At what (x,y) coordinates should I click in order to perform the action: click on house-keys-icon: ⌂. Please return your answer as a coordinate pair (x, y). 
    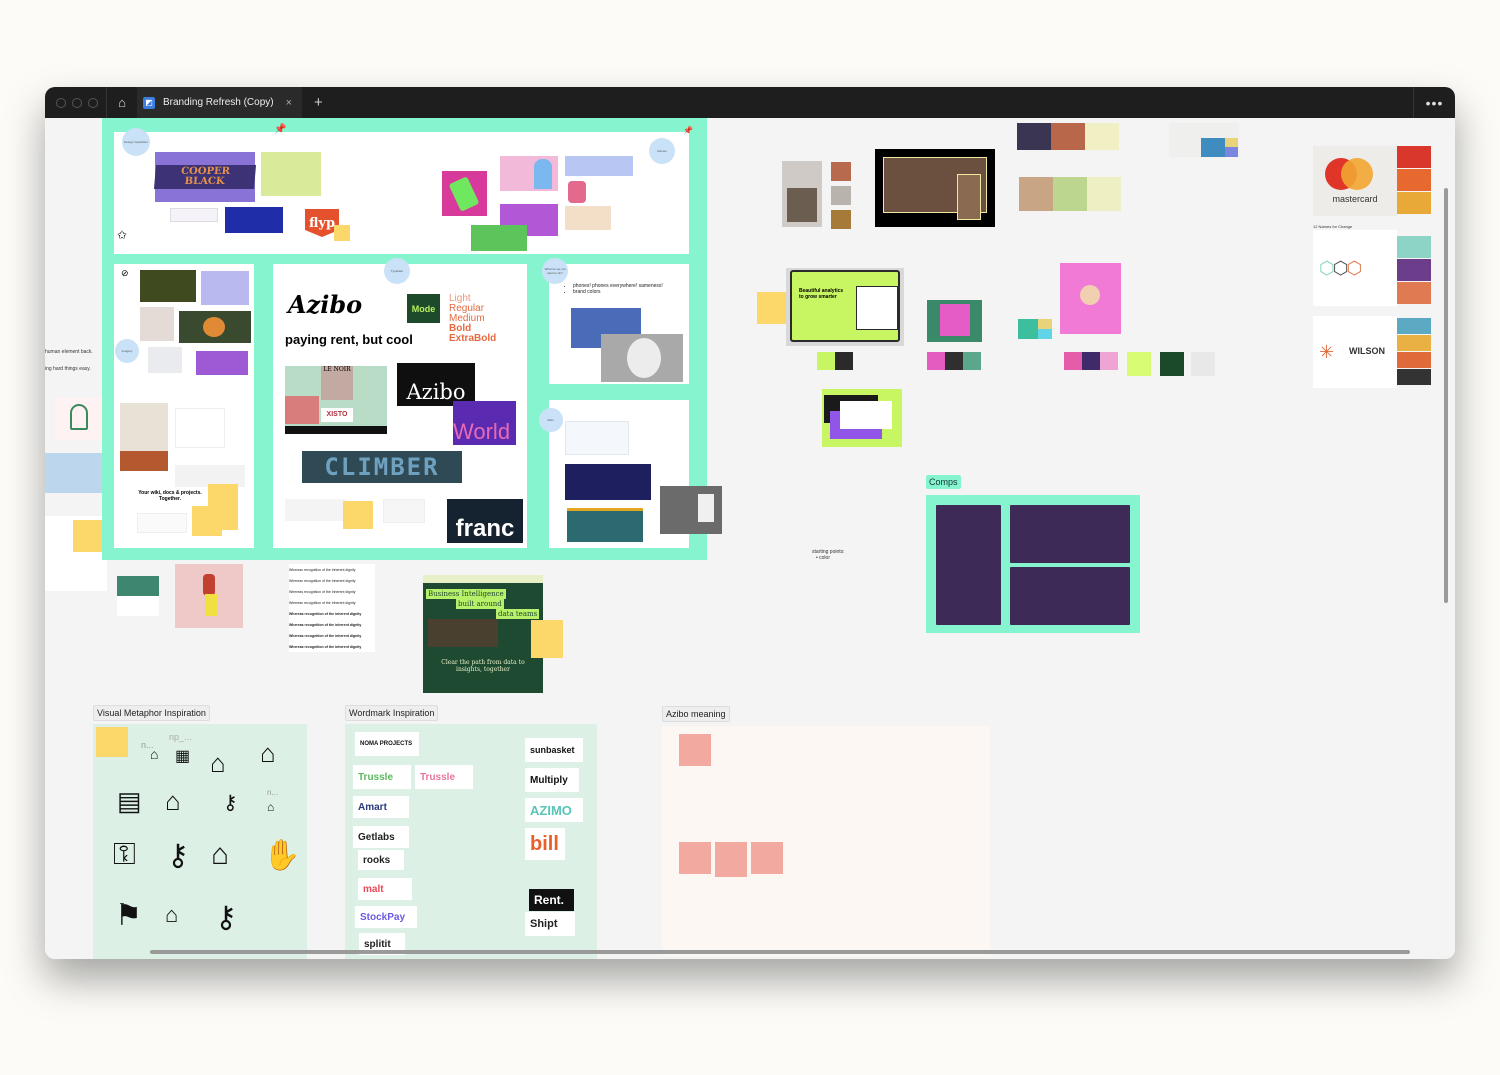
    Looking at the image, I should click on (220, 855).